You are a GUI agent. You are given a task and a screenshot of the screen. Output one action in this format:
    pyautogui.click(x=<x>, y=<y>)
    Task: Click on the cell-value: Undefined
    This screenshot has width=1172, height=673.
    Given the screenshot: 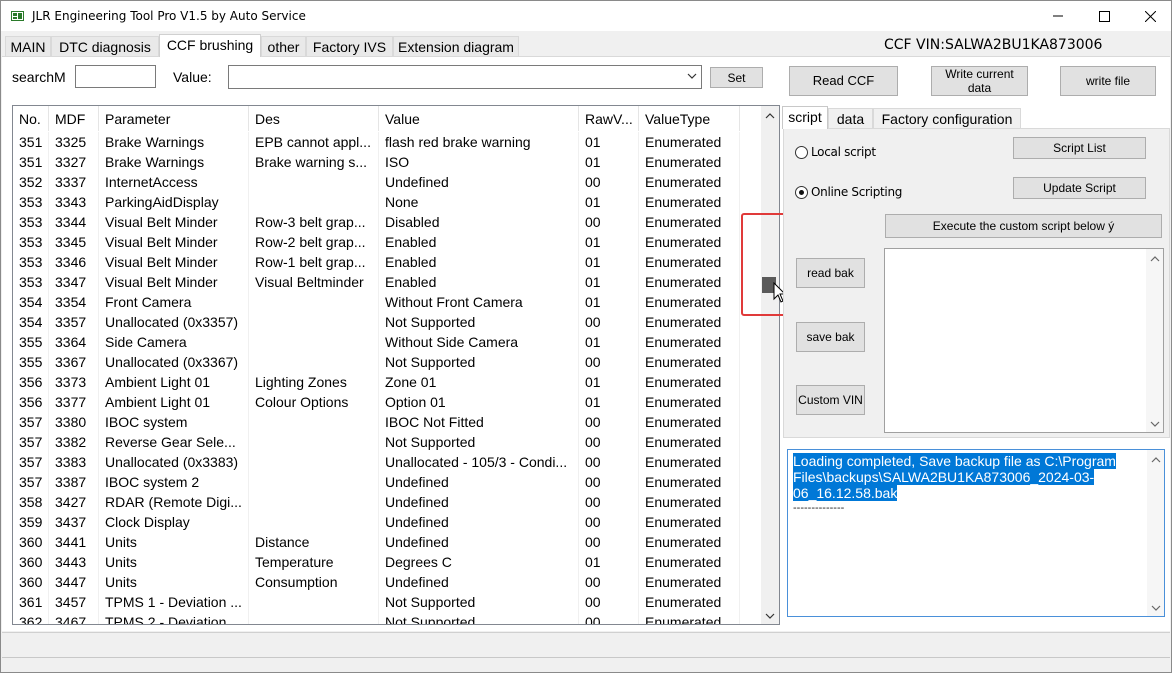 What is the action you would take?
    pyautogui.click(x=479, y=502)
    